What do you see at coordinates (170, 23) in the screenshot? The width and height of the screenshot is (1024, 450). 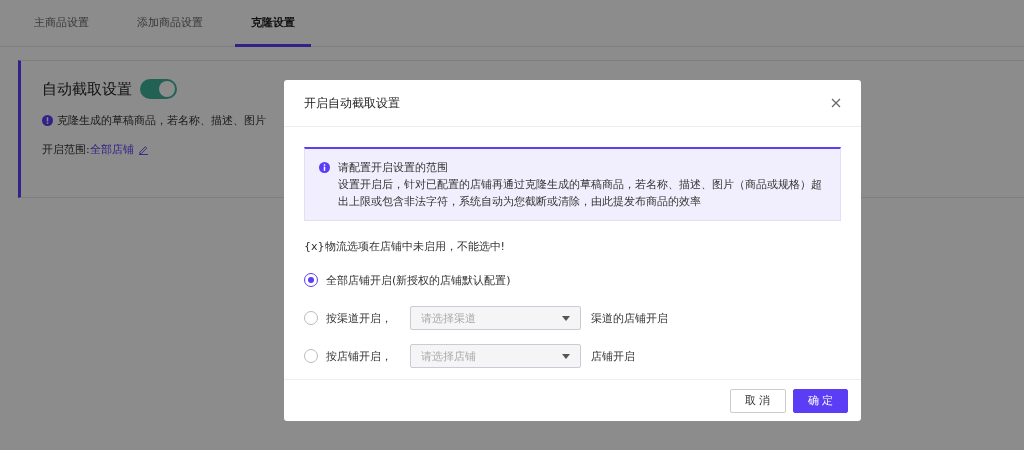 I see `tab: 添加商品设置` at bounding box center [170, 23].